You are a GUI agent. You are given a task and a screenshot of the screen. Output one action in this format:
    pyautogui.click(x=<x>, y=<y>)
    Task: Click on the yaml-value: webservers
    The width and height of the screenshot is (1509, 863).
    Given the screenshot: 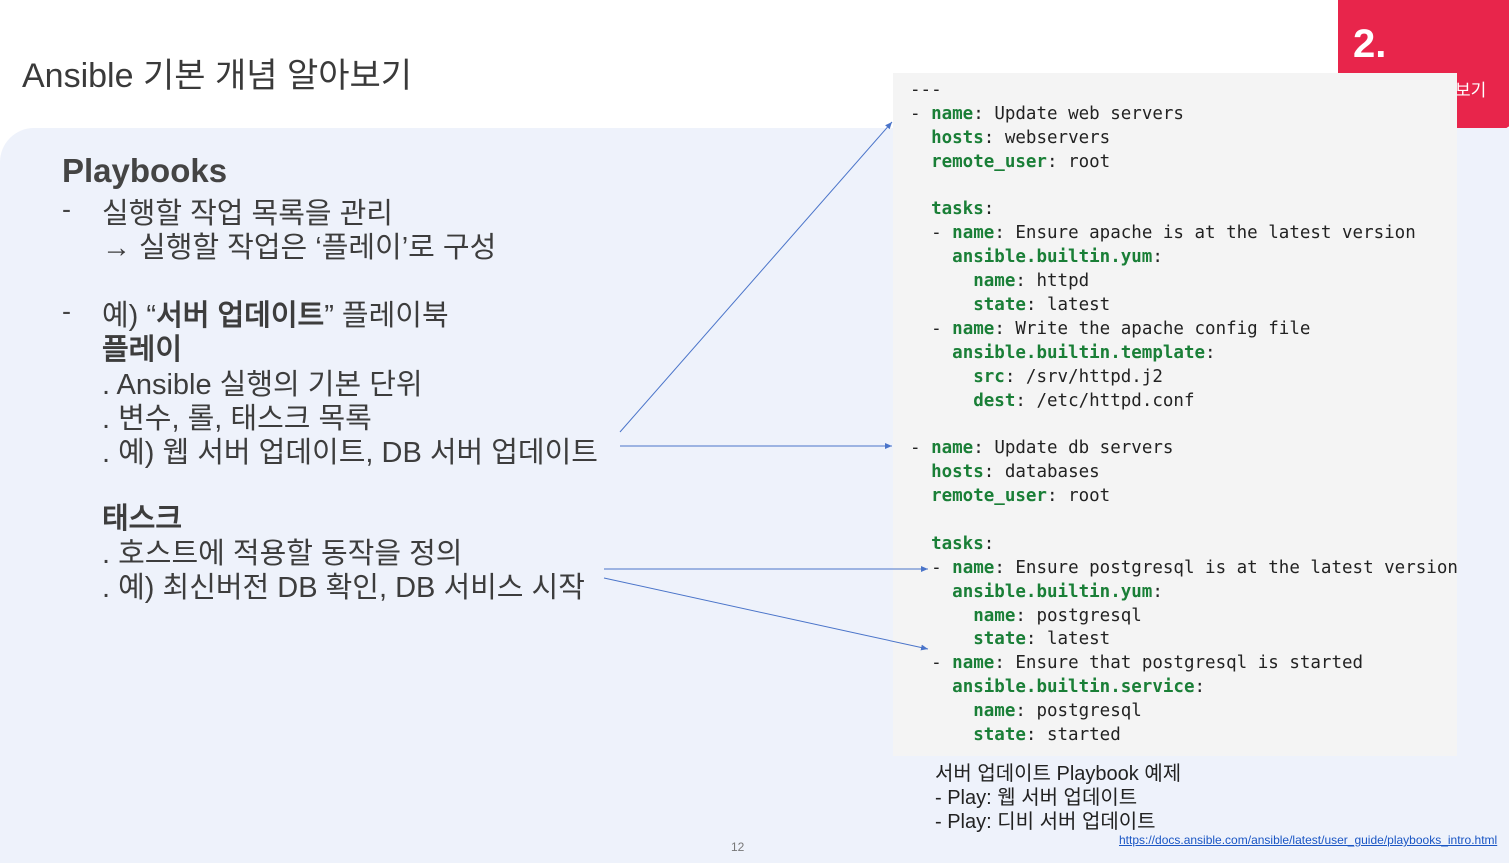 What is the action you would take?
    pyautogui.click(x=1052, y=137)
    